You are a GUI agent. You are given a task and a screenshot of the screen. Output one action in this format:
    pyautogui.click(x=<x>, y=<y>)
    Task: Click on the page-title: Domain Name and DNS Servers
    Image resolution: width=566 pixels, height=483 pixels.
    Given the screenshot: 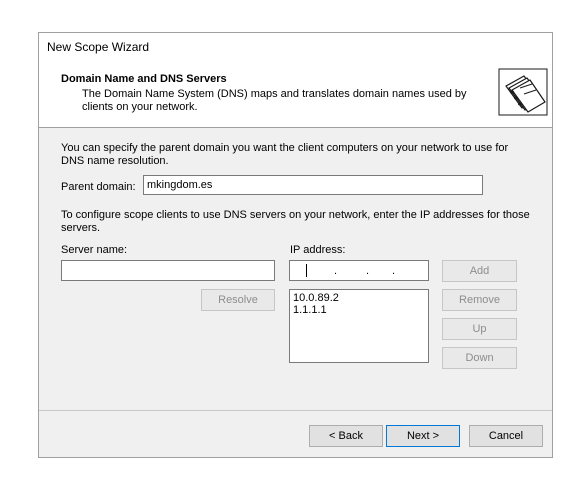 What is the action you would take?
    pyautogui.click(x=144, y=79)
    